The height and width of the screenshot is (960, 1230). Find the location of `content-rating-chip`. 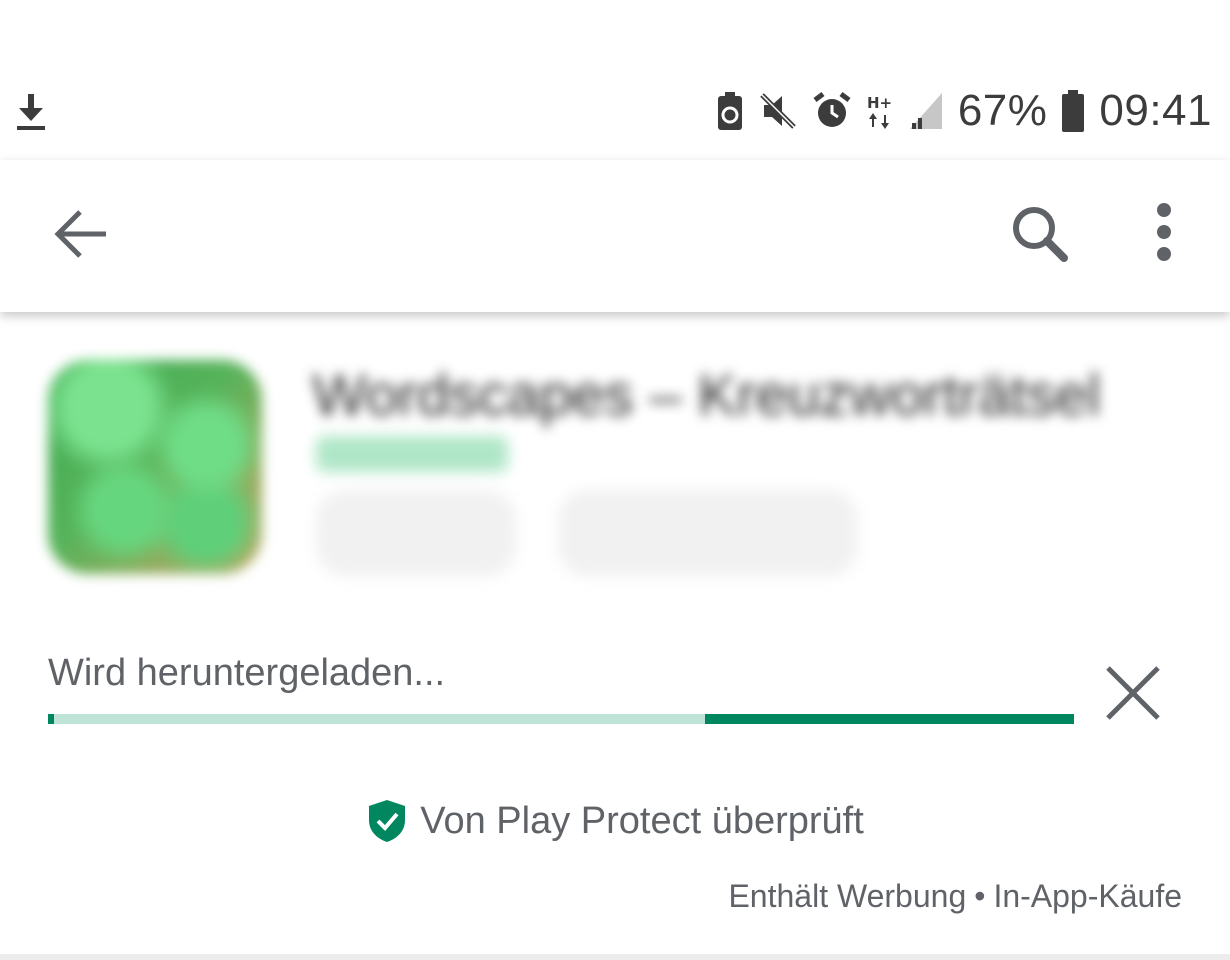

content-rating-chip is located at coordinates (708, 533).